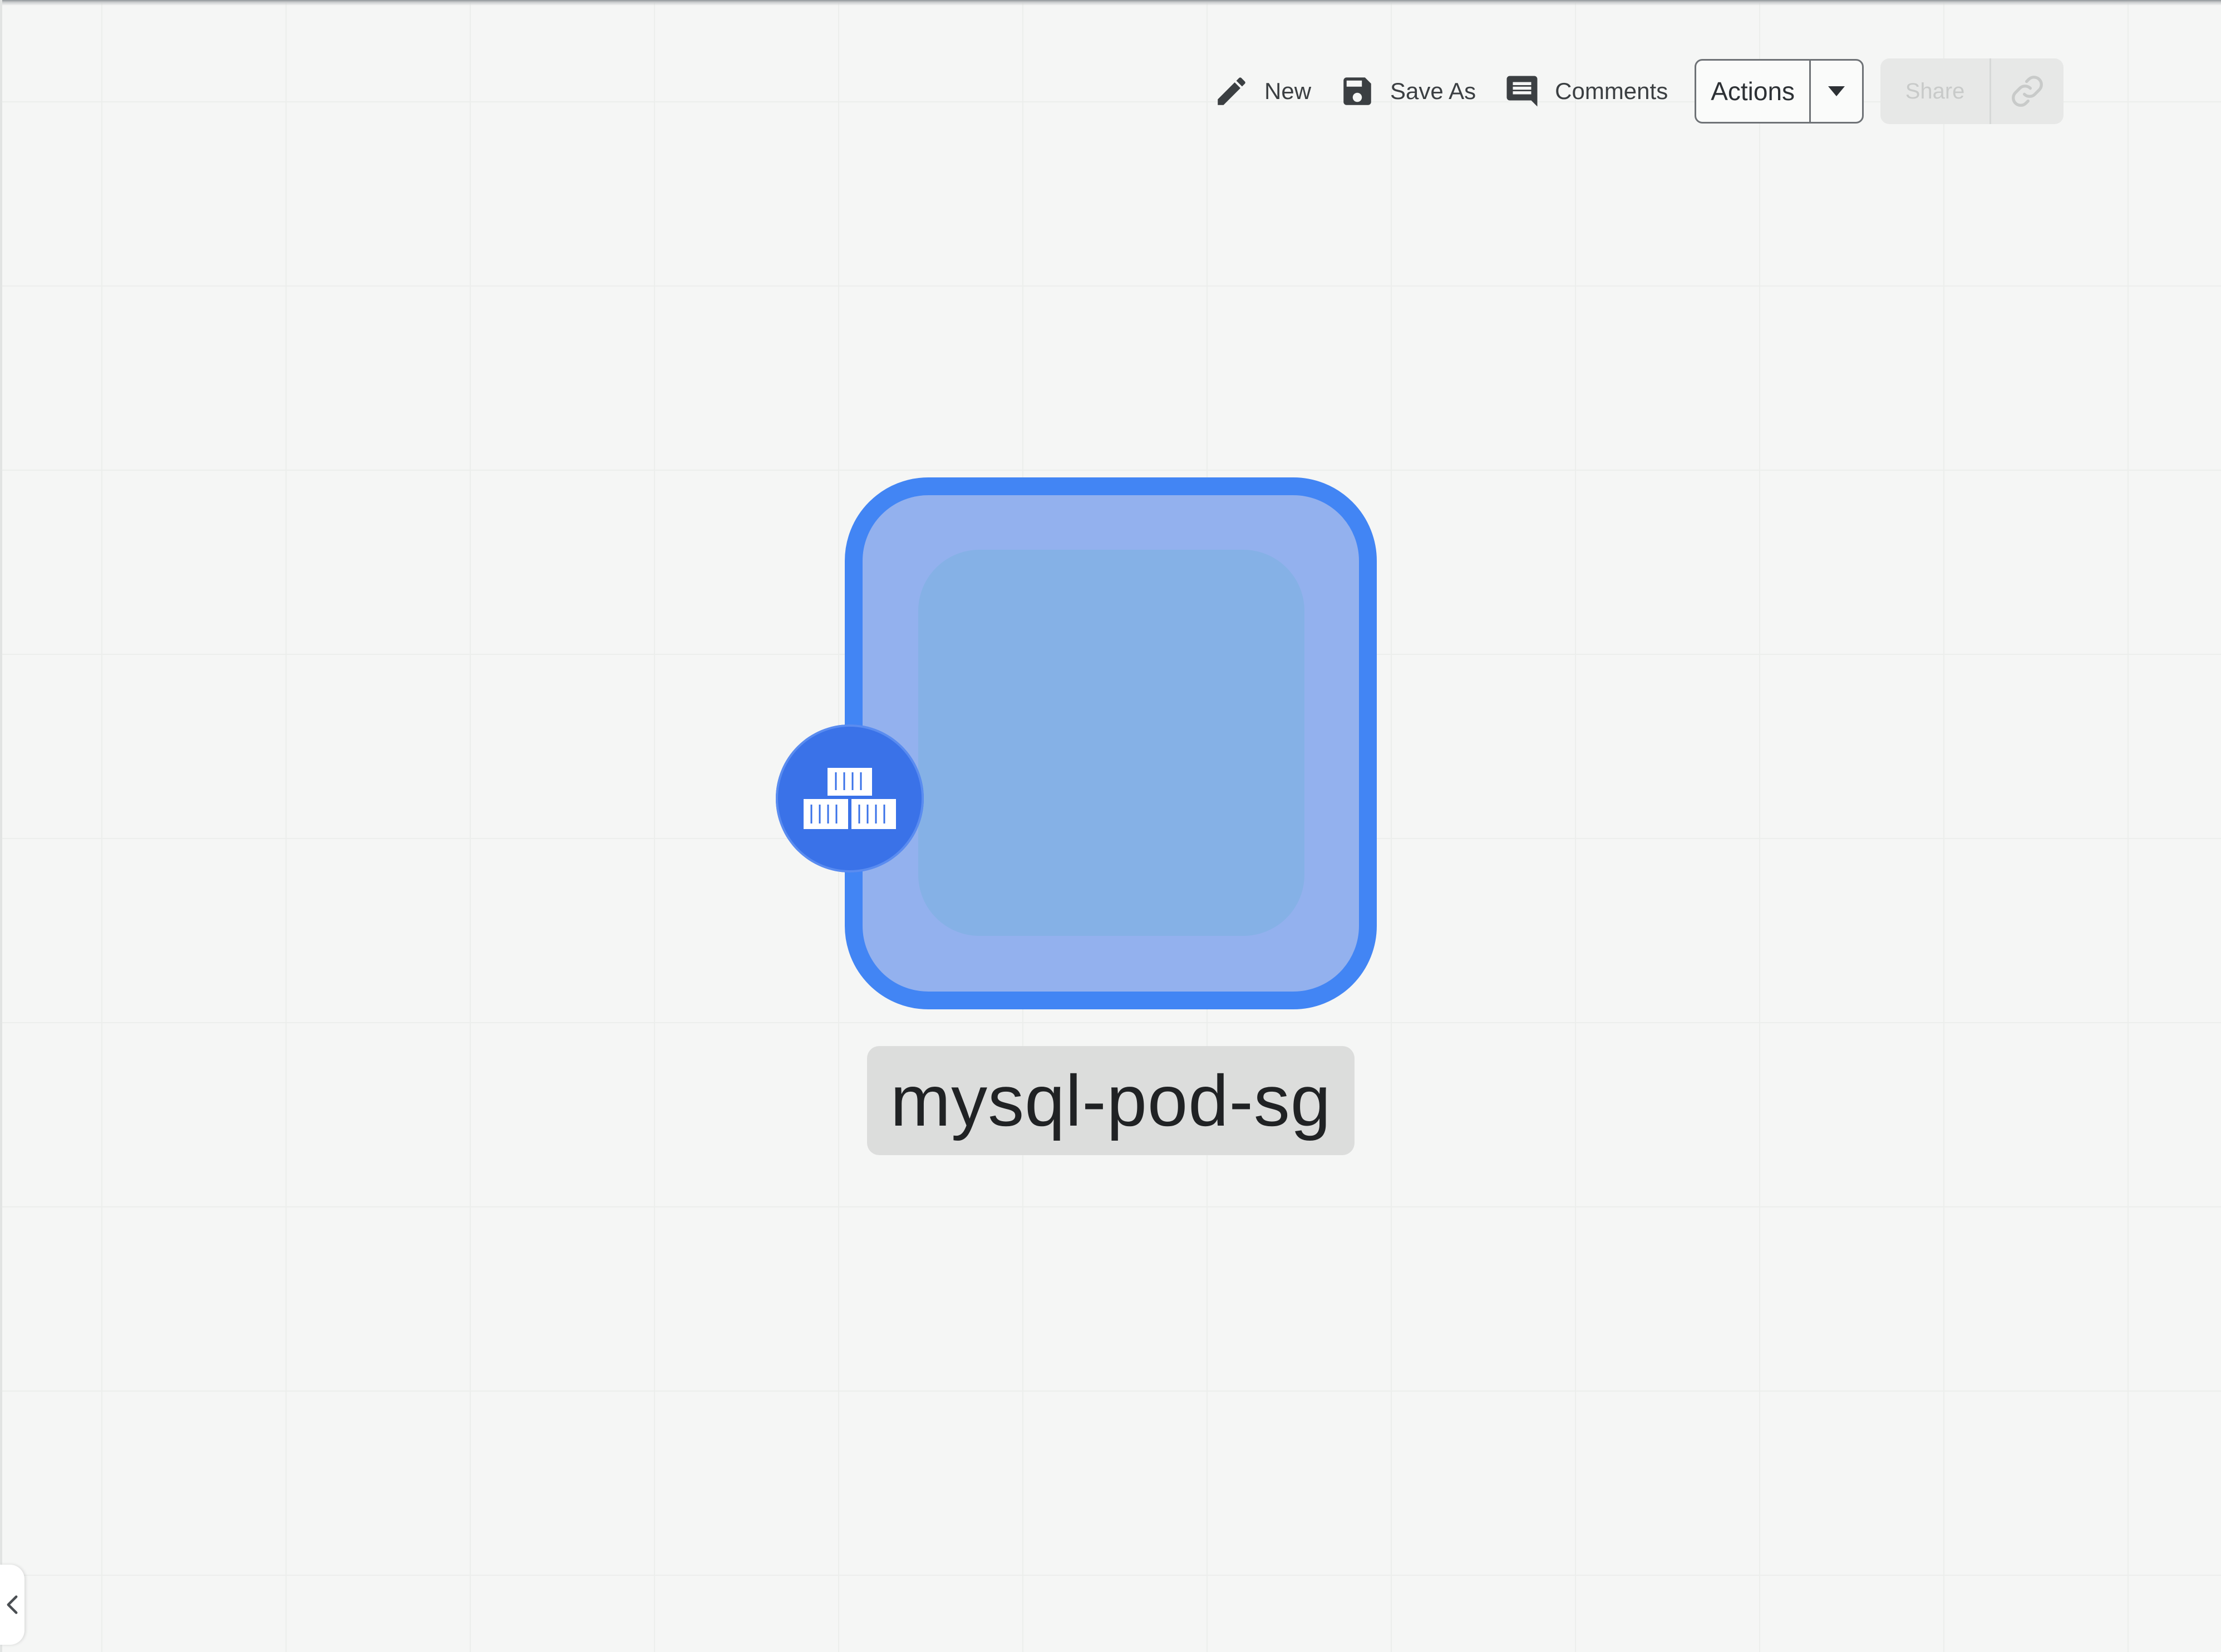  Describe the element at coordinates (1753, 91) in the screenshot. I see `actions-button: Actions` at that location.